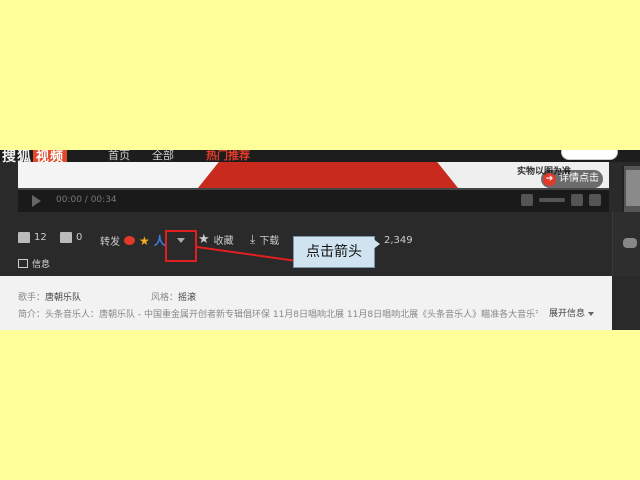  I want to click on genre-row: 风格：摇滚, so click(173, 296).